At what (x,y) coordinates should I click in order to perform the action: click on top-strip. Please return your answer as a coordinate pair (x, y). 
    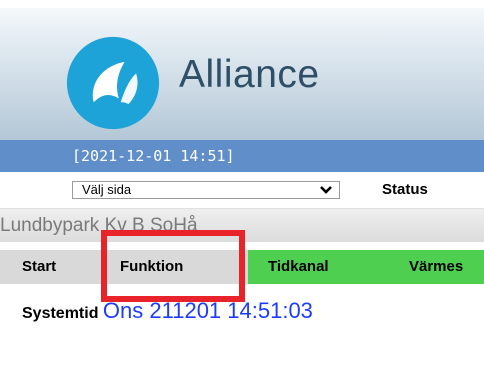
    Looking at the image, I should click on (242, 4).